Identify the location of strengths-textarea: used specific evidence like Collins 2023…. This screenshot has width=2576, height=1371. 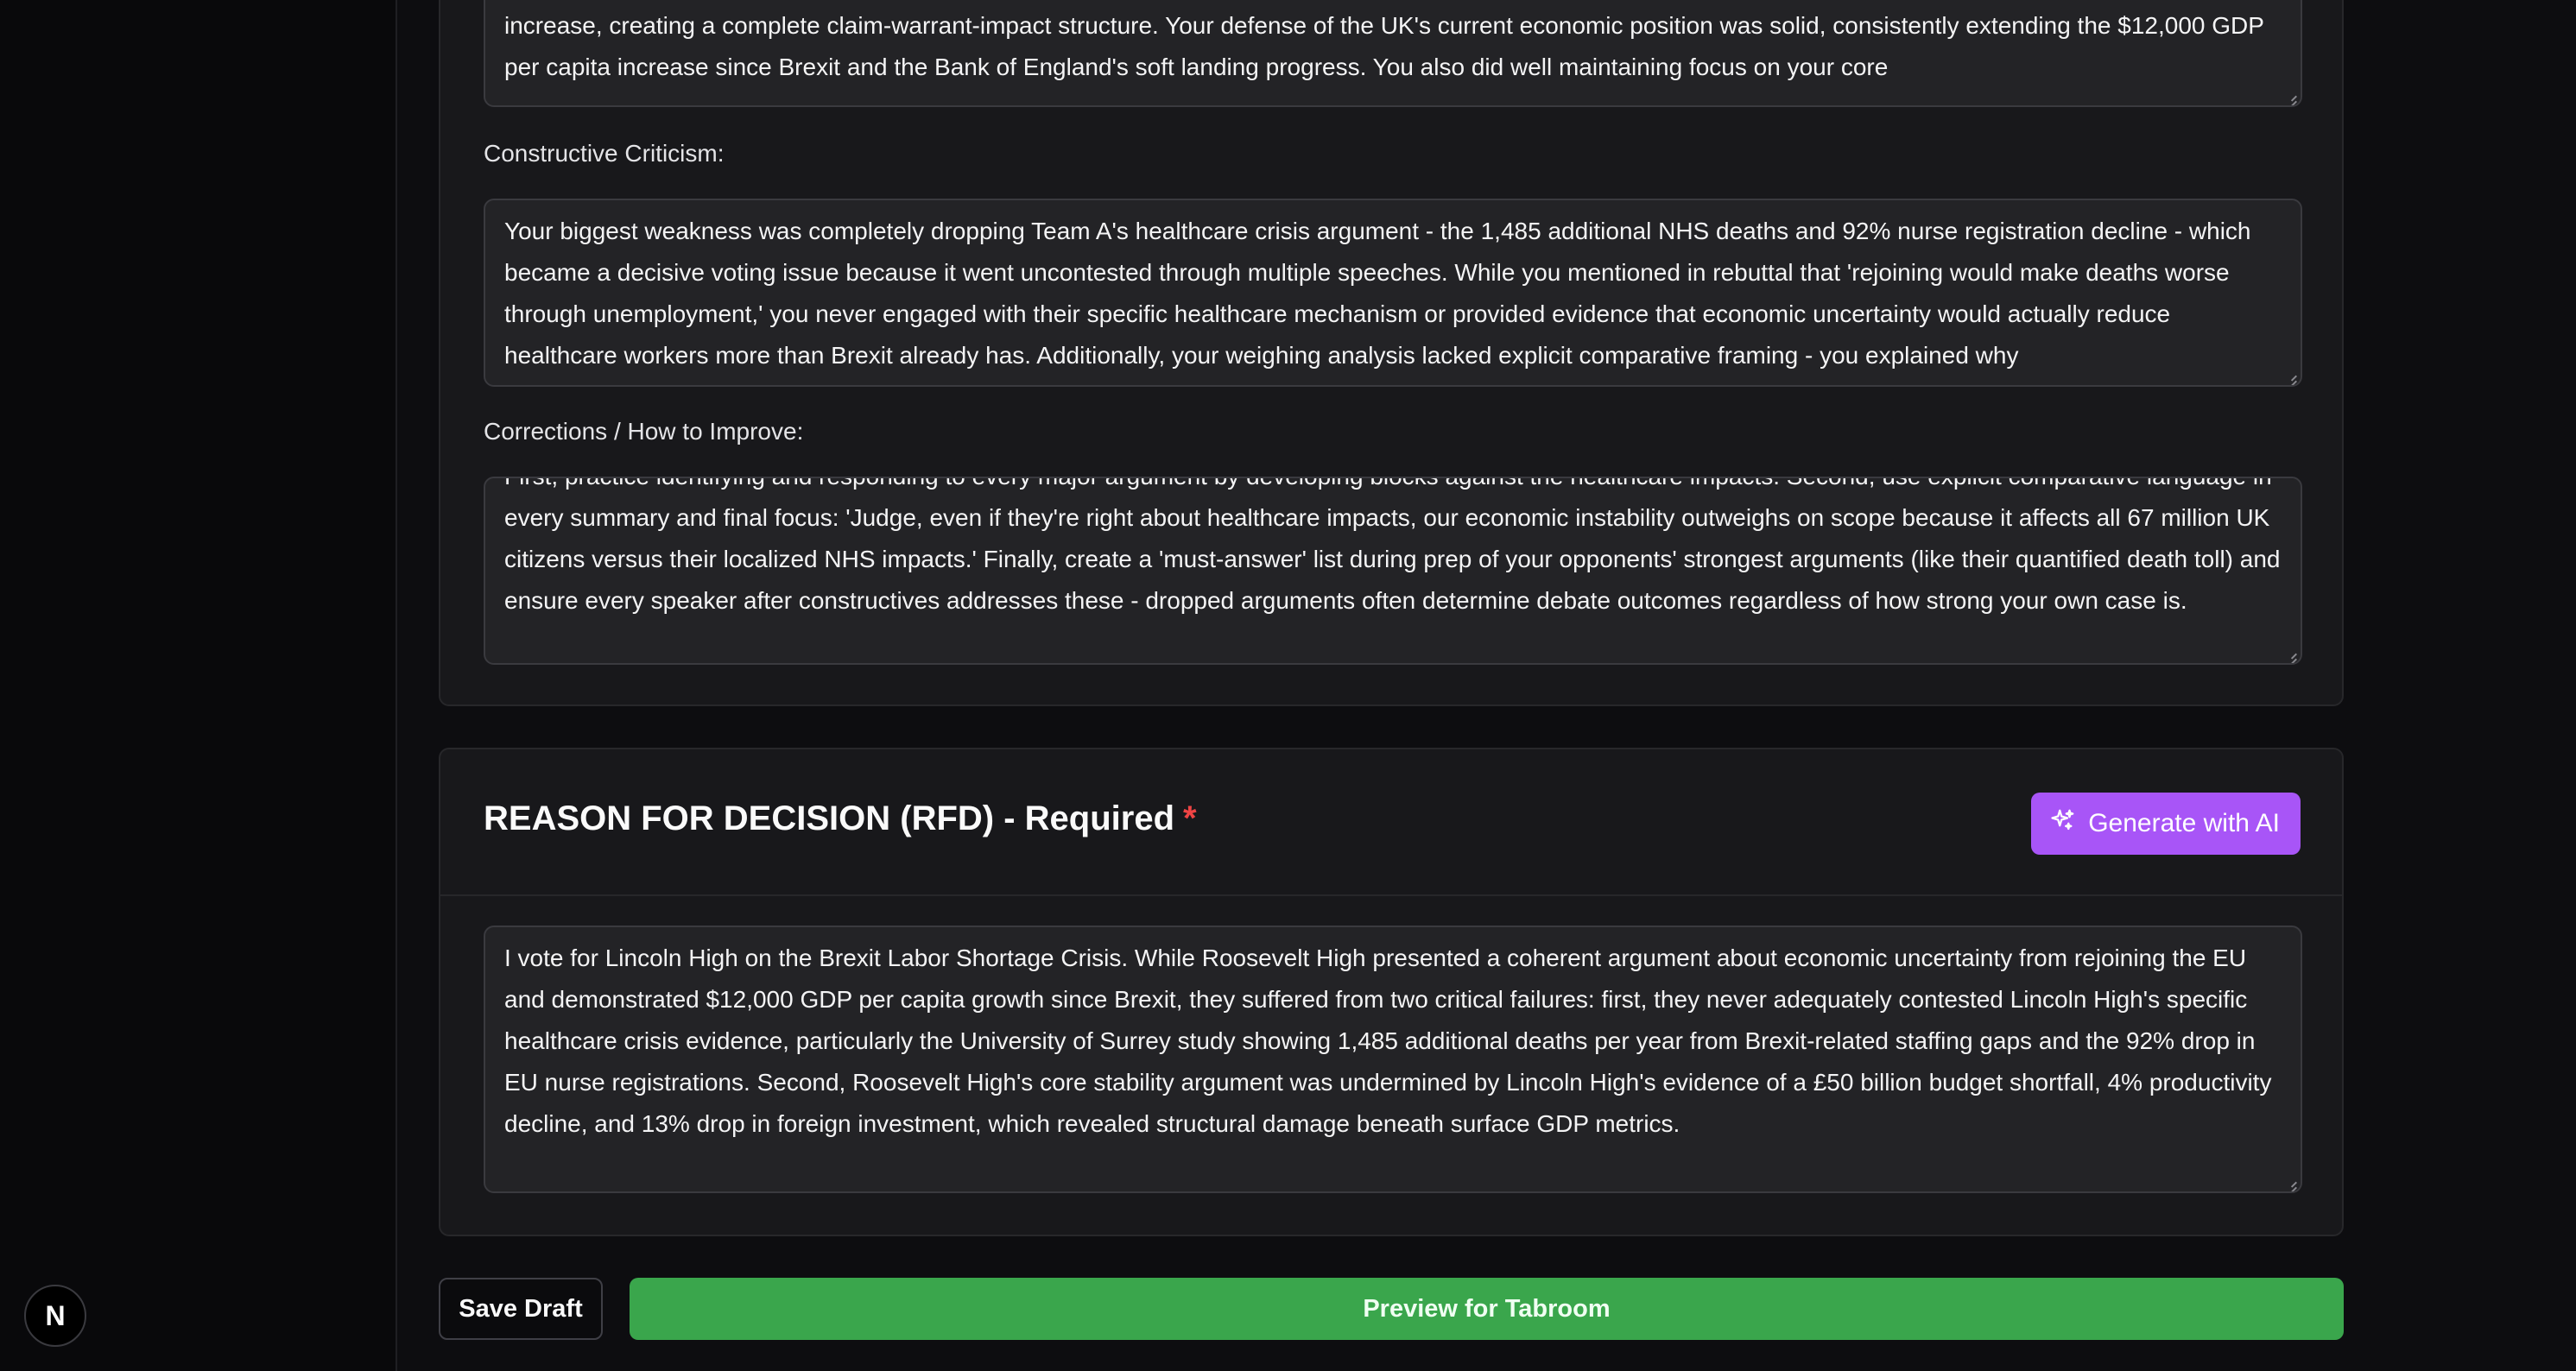
(1393, 53).